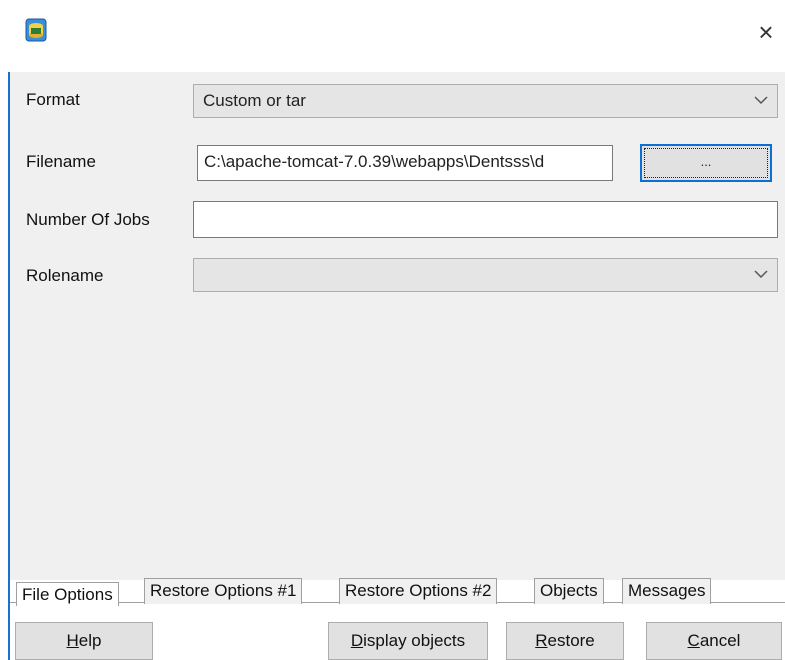 This screenshot has width=785, height=660. What do you see at coordinates (53, 99) in the screenshot?
I see `format-label: Format` at bounding box center [53, 99].